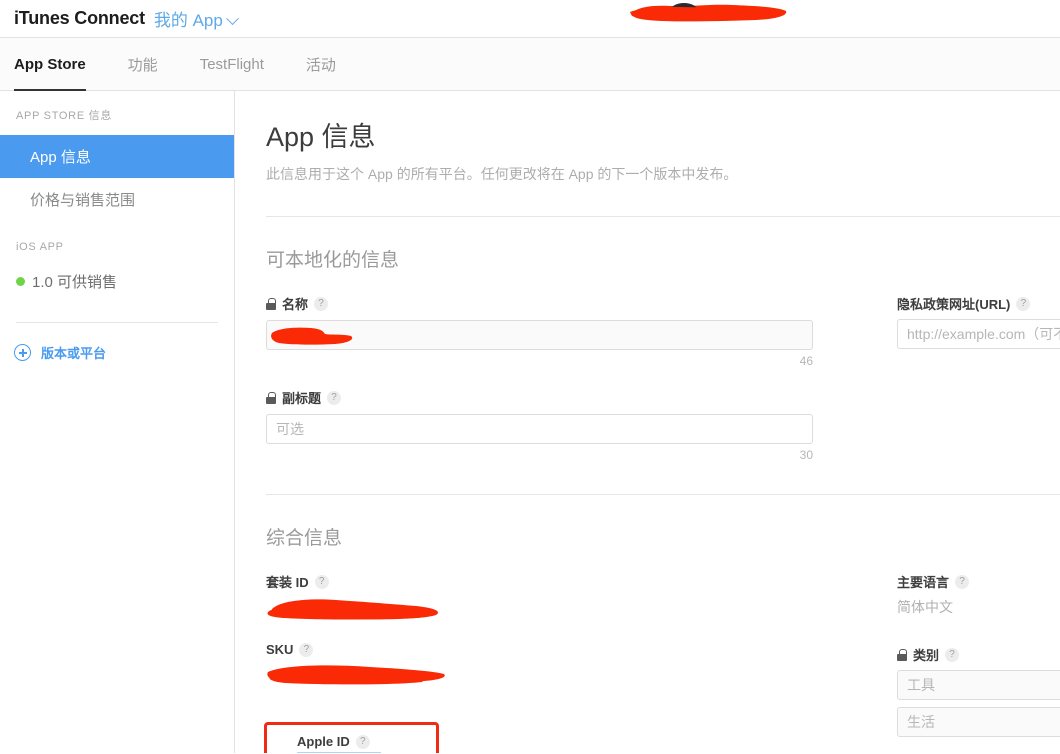  Describe the element at coordinates (708, 12) in the screenshot. I see `account-name-redaction` at that location.